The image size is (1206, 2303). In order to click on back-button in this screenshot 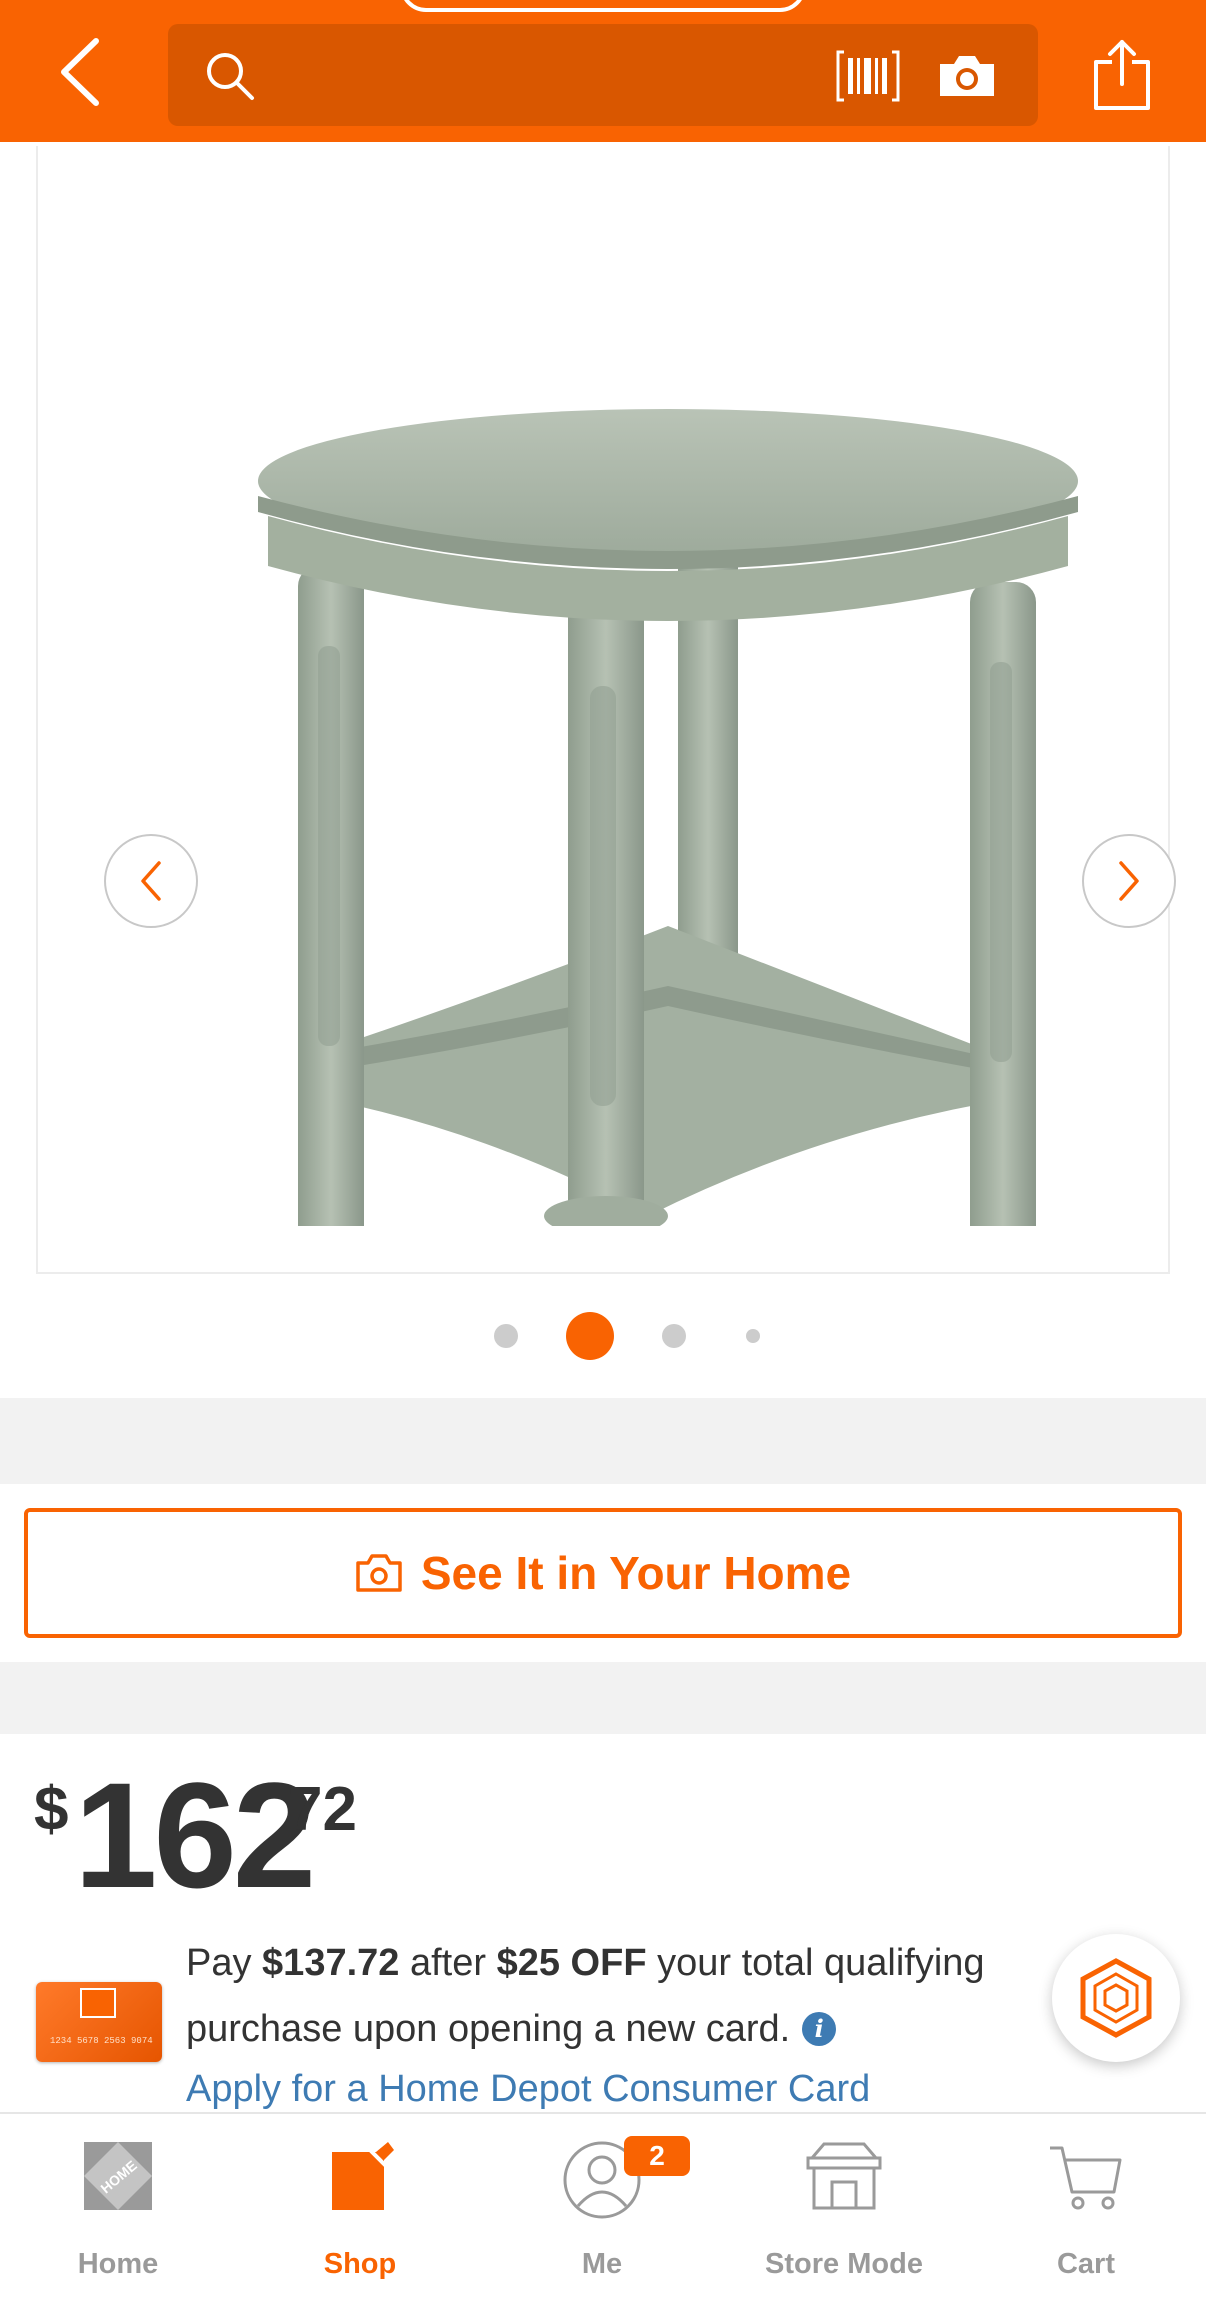, I will do `click(80, 72)`.